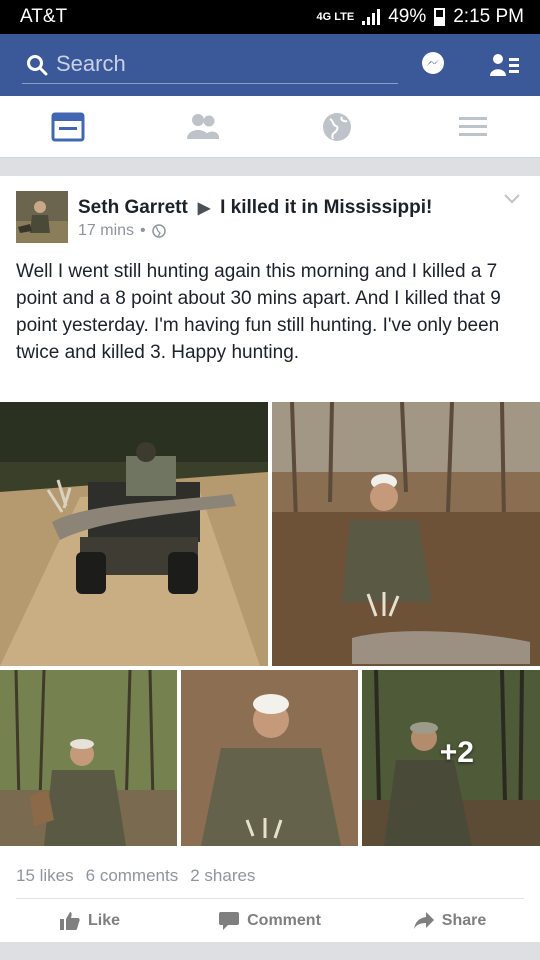 The height and width of the screenshot is (960, 540). I want to click on avatar-image, so click(42, 217).